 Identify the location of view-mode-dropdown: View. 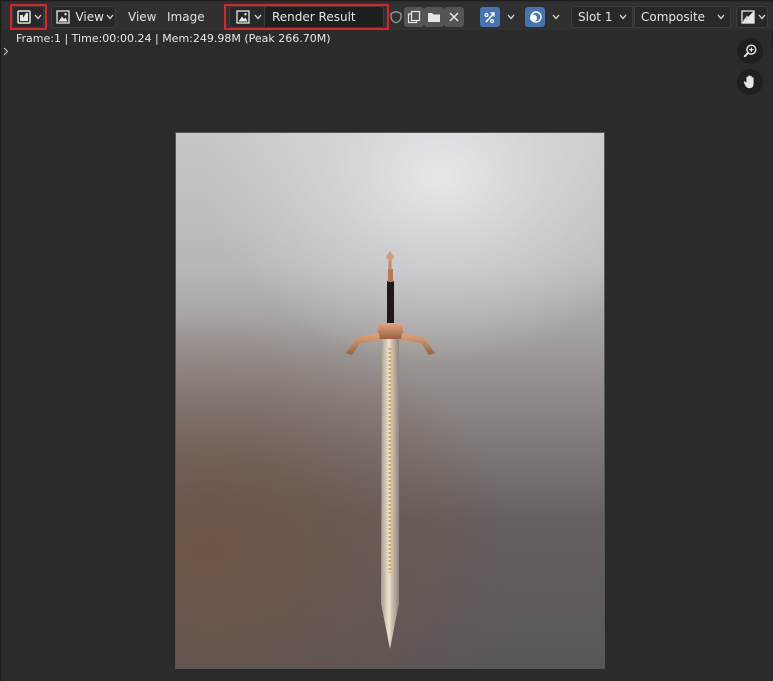
(83, 17).